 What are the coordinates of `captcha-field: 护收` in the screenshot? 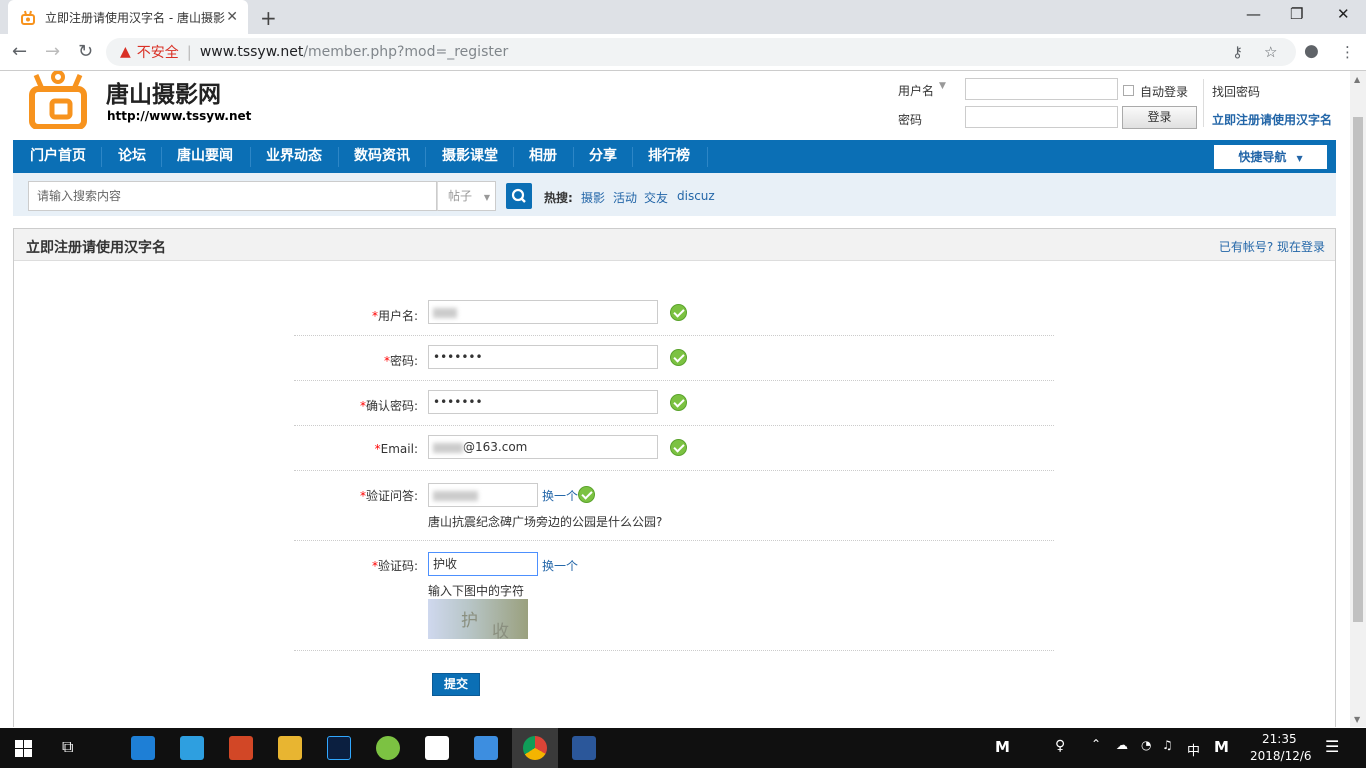 It's located at (483, 564).